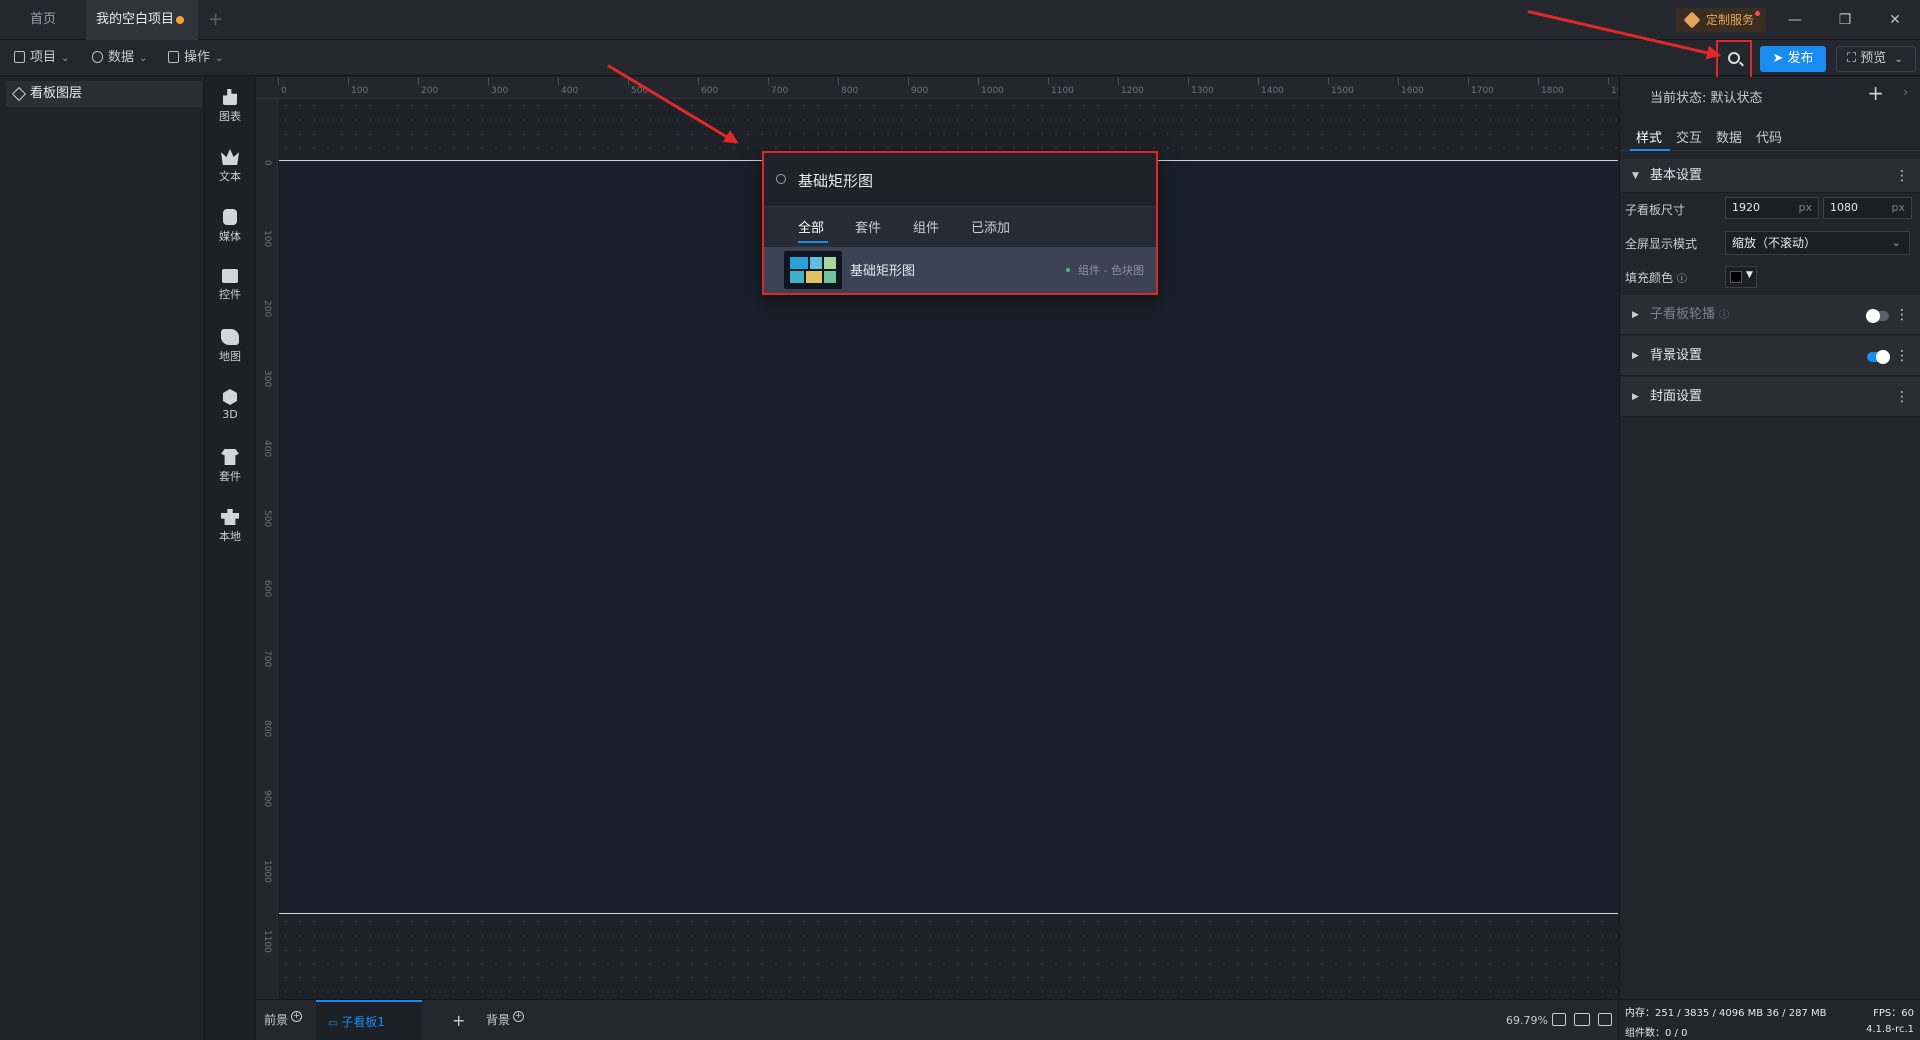  Describe the element at coordinates (1795, 20) in the screenshot. I see `minimize-button: —` at that location.